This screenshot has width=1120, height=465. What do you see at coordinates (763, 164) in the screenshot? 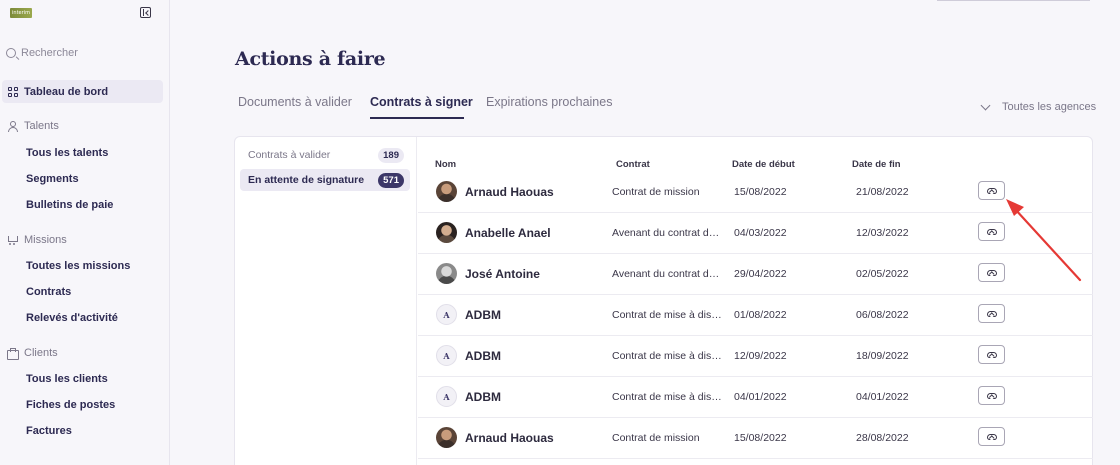
I see `column-header-start-date: Date de début` at bounding box center [763, 164].